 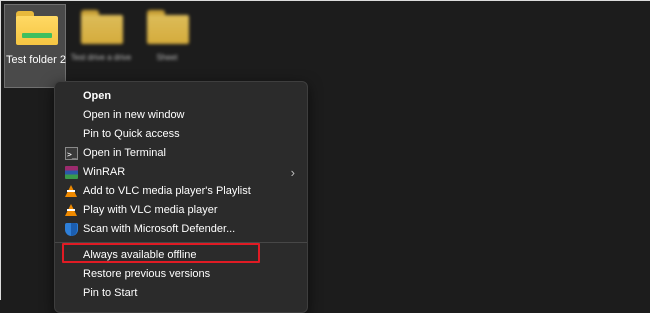 I want to click on menu-item-vlc-play: Play with VLC media player, so click(x=181, y=210).